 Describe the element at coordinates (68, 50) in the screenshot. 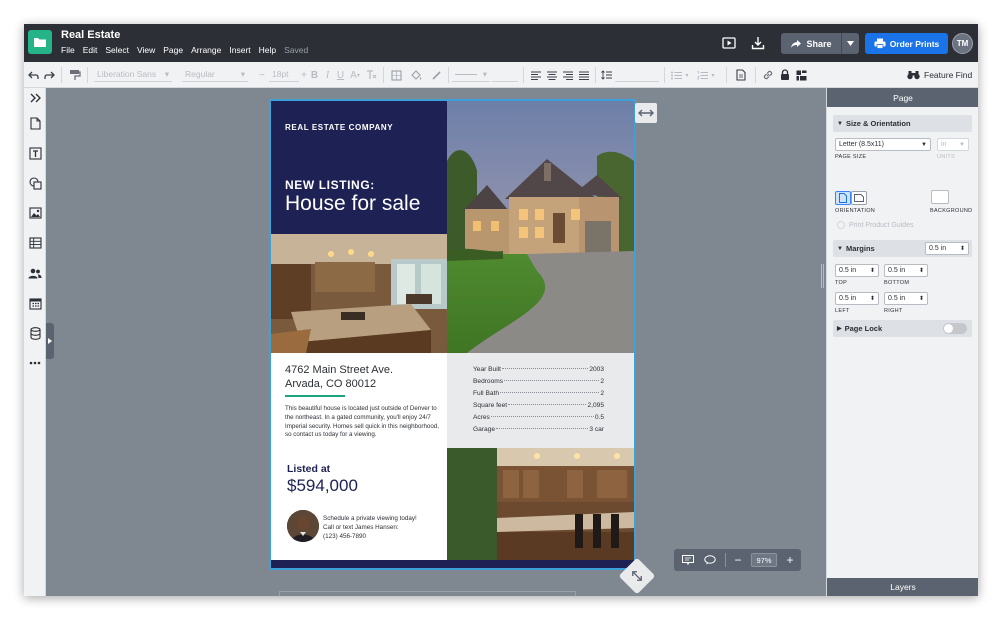

I see `menu-file: File` at that location.